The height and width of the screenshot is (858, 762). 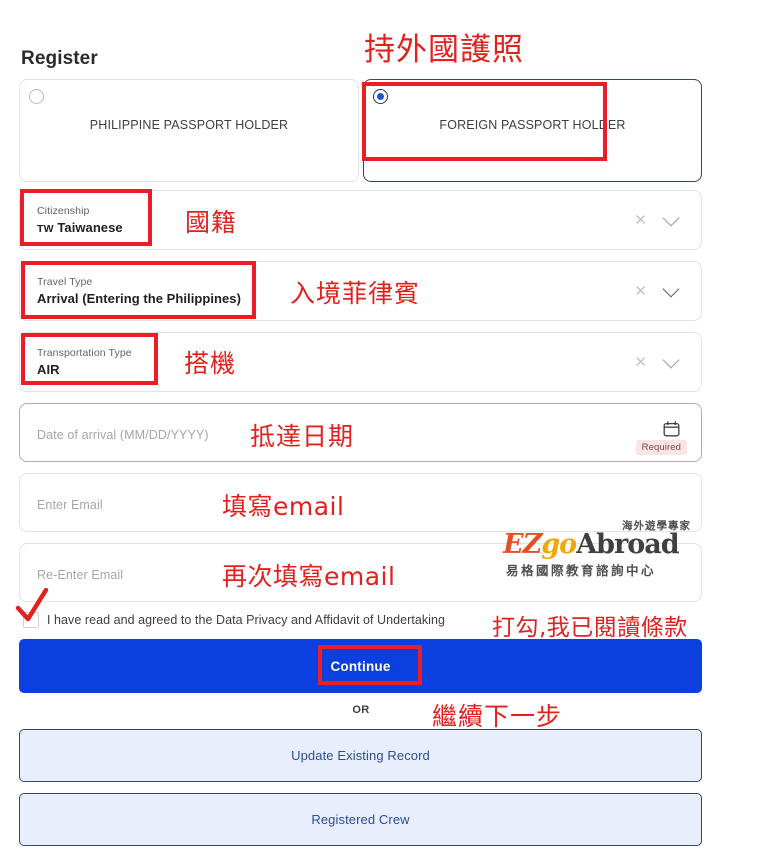 What do you see at coordinates (640, 362) in the screenshot?
I see `transportation-type-clear-icon: ✕` at bounding box center [640, 362].